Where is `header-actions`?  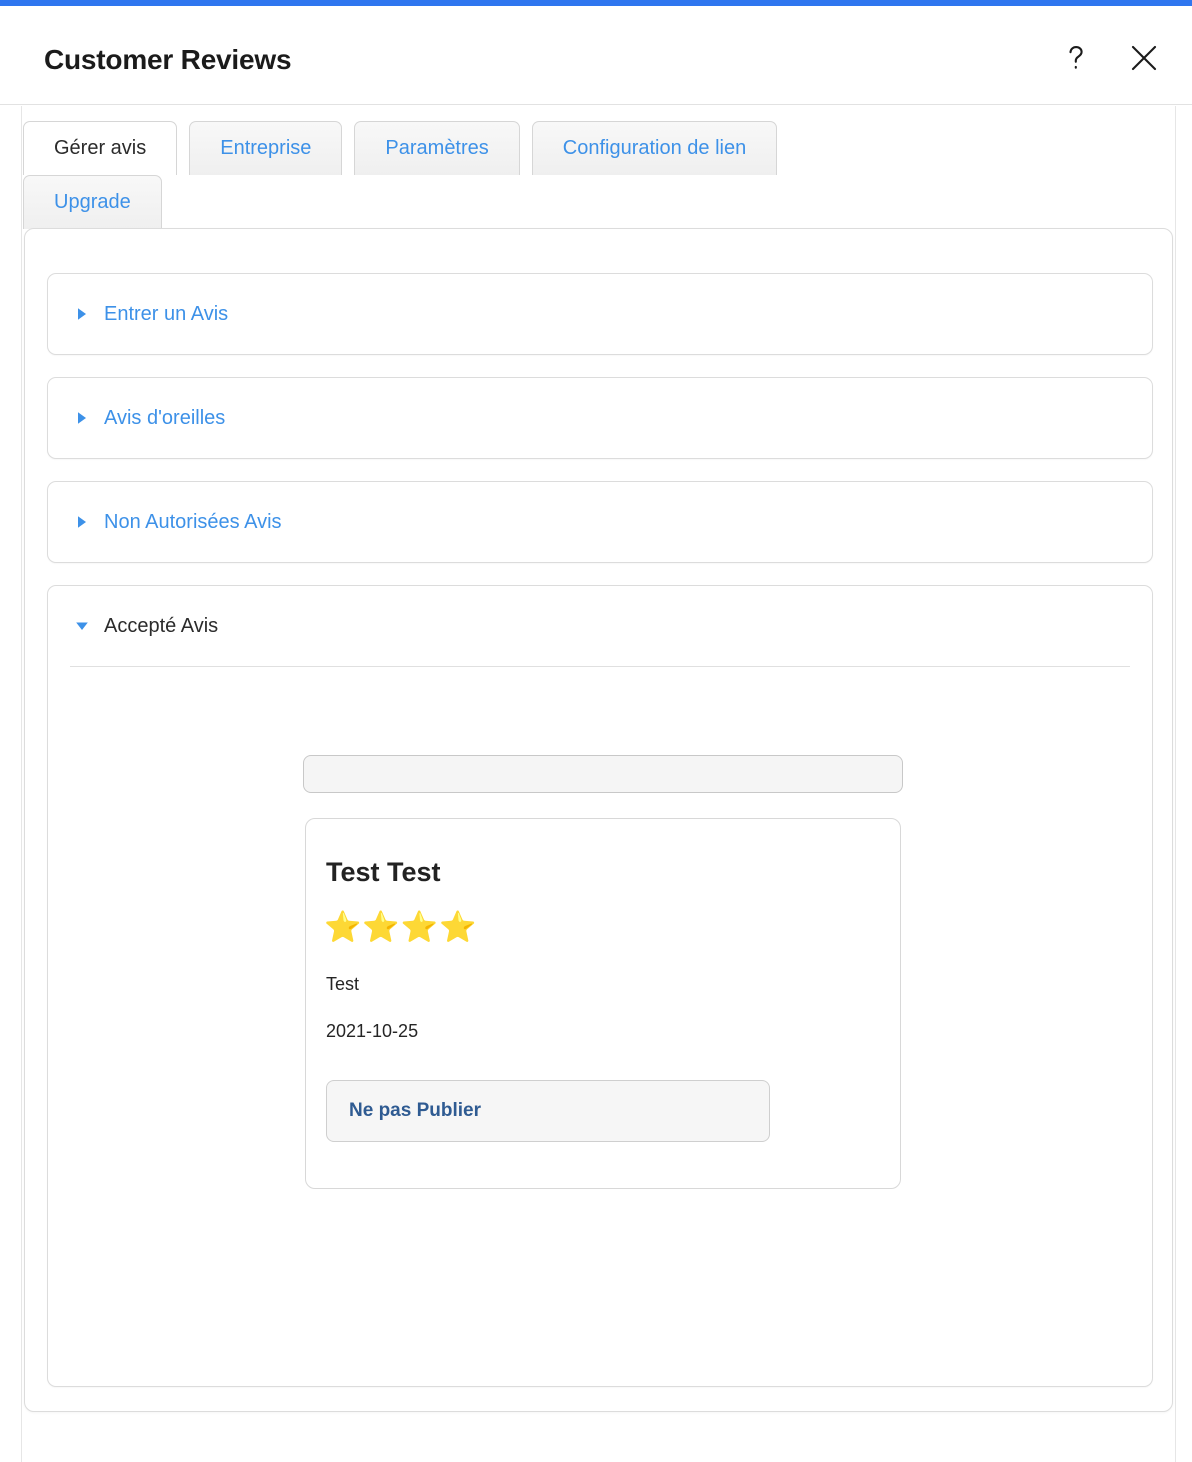
header-actions is located at coordinates (1110, 58).